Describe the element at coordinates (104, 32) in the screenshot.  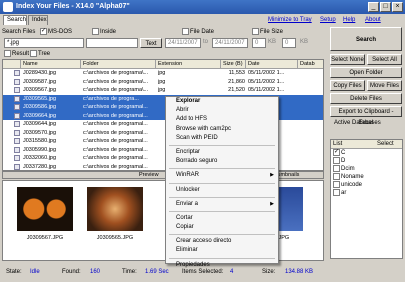
I see `inside-checkbox: Inside` at that location.